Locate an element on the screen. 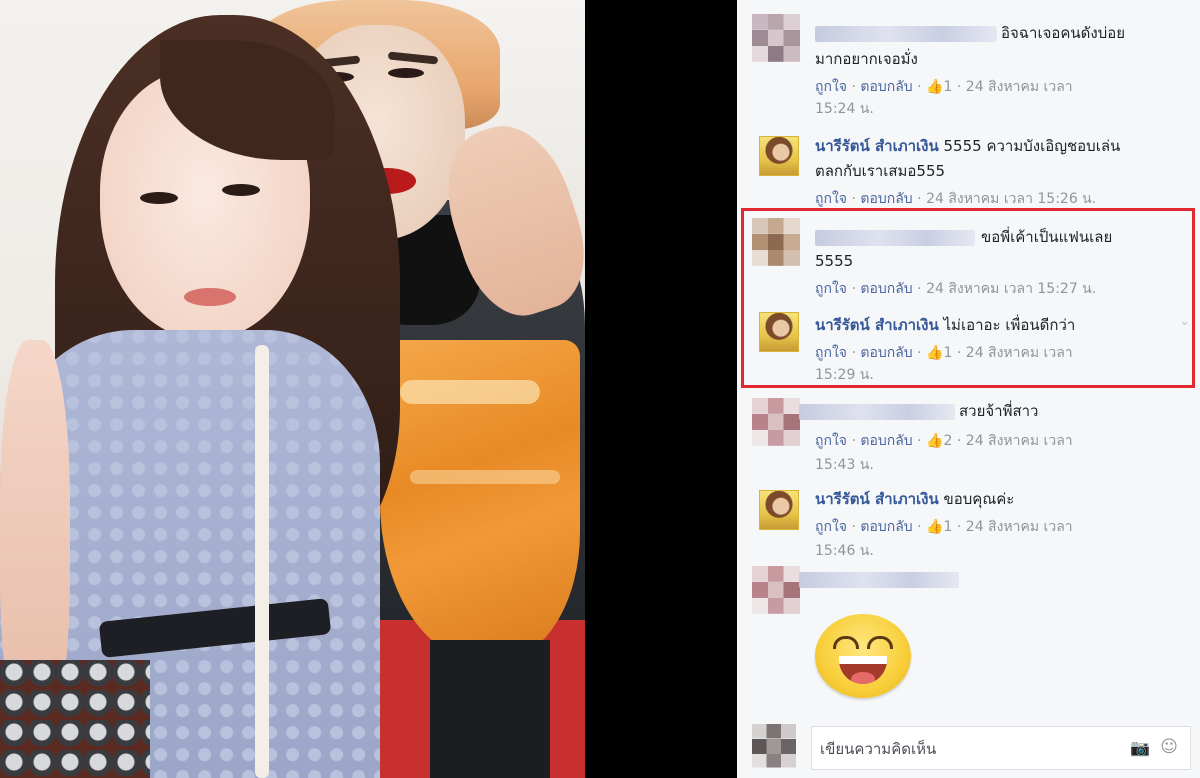 The width and height of the screenshot is (1200, 778). comment-text: นารีรัตน์ สำเภาเงิน ขอบคุณค่ะ is located at coordinates (914, 499).